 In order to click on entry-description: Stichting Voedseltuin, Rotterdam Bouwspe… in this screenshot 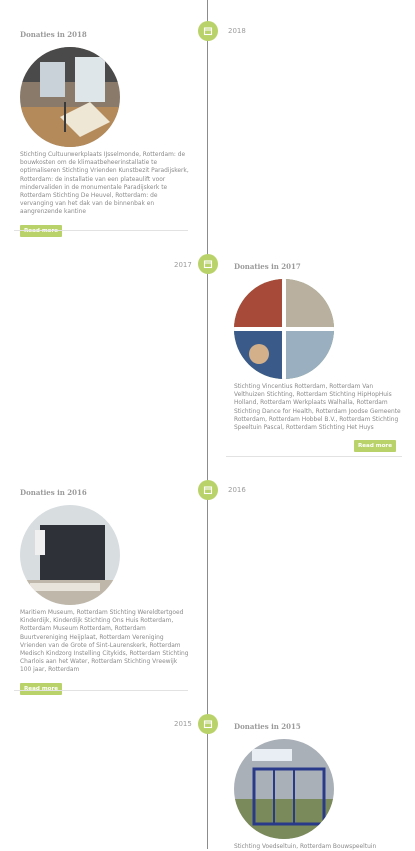, I will do `click(305, 847)`.